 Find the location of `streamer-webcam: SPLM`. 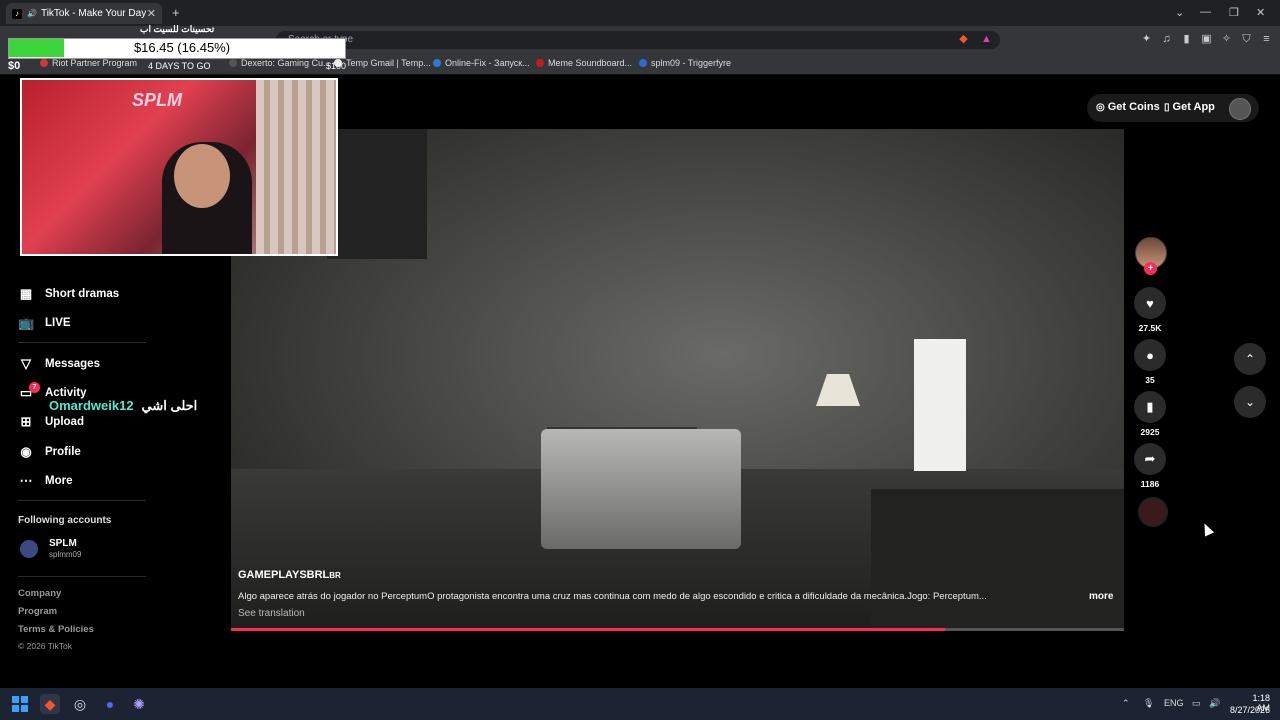

streamer-webcam: SPLM is located at coordinates (179, 167).